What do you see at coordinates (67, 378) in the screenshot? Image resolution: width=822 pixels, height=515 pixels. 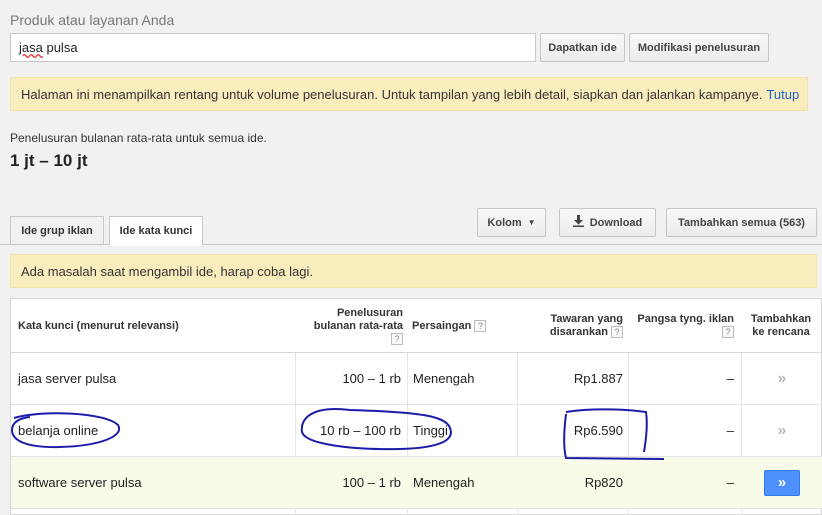 I see `keyword-cell: jasa server pulsa` at bounding box center [67, 378].